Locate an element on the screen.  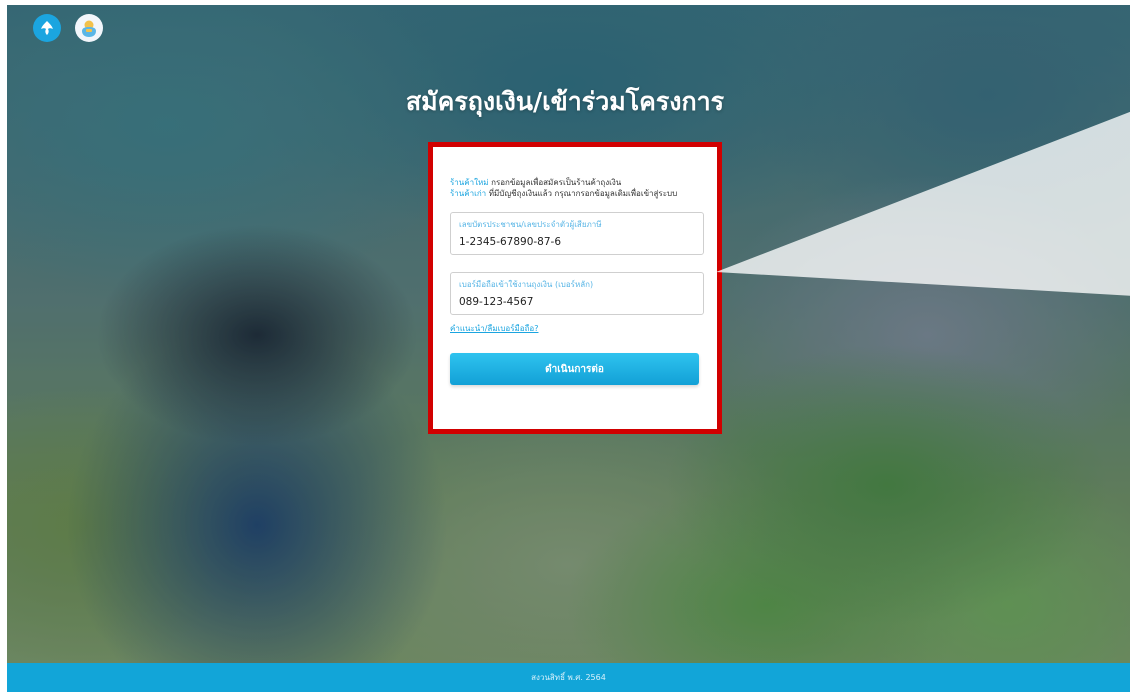
logo-group is located at coordinates (68, 28).